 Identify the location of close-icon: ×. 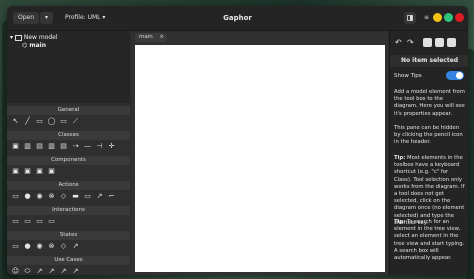
(161, 37).